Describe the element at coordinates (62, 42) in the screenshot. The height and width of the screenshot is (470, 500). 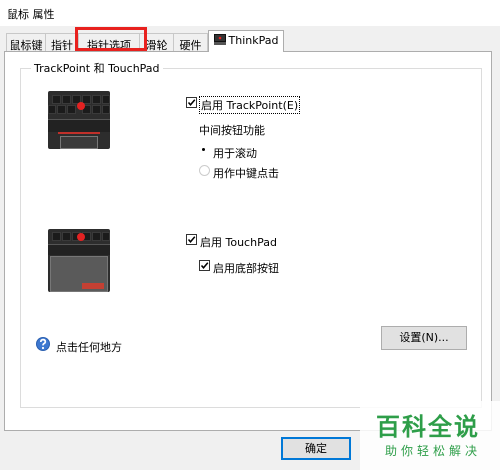
I see `tab-pointers: 指针` at that location.